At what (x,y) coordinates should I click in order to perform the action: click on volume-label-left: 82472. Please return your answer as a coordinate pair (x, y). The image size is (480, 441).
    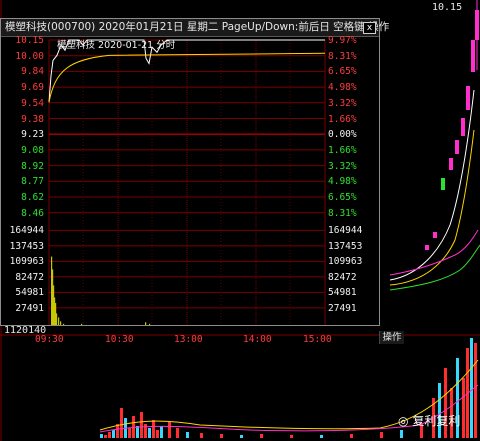
    Looking at the image, I should click on (29, 277).